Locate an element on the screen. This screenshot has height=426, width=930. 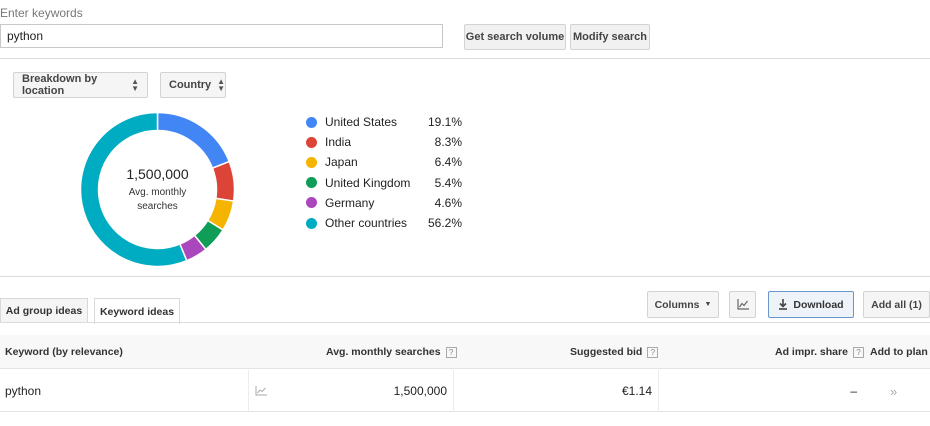
table-row: python 1,500,000 €1.14 – » is located at coordinates (465, 391).